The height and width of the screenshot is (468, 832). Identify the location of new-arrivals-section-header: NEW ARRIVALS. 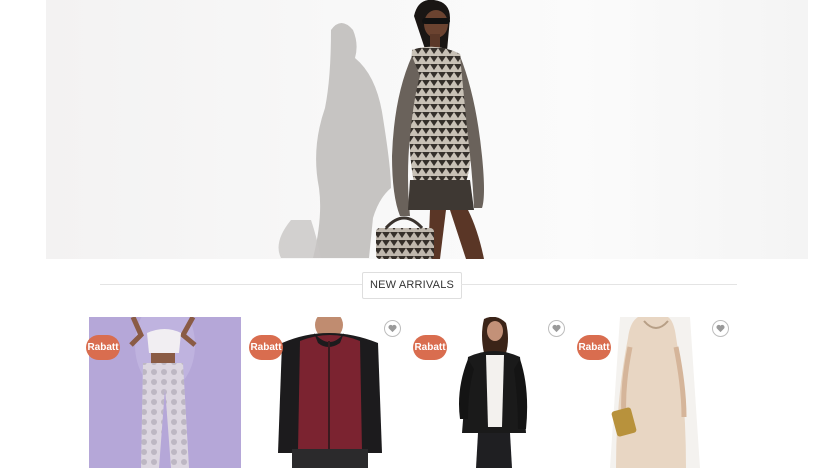
(416, 284).